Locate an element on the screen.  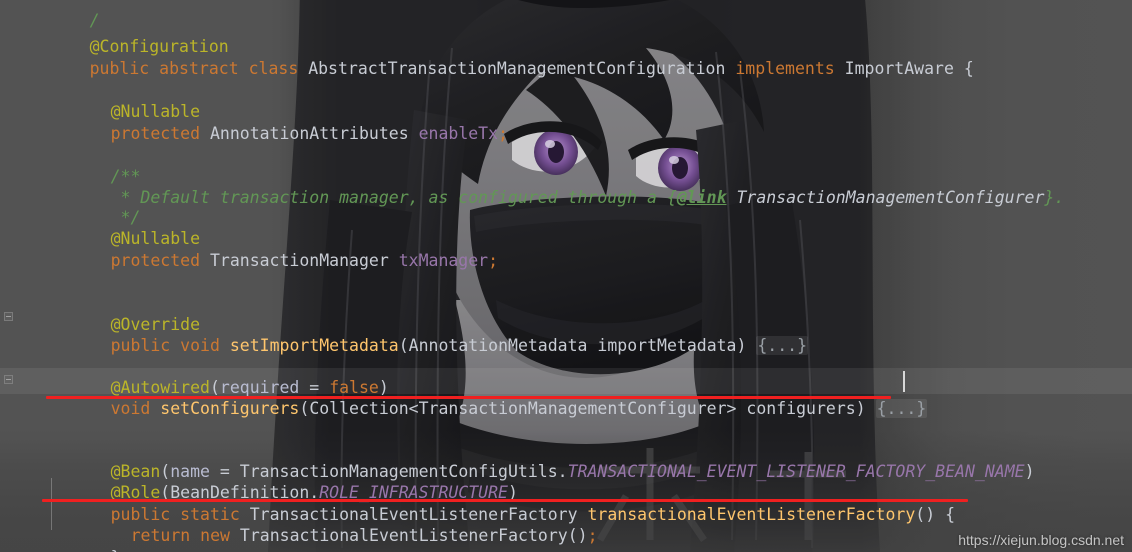
token-keyword-protected: protected is located at coordinates (155, 260).